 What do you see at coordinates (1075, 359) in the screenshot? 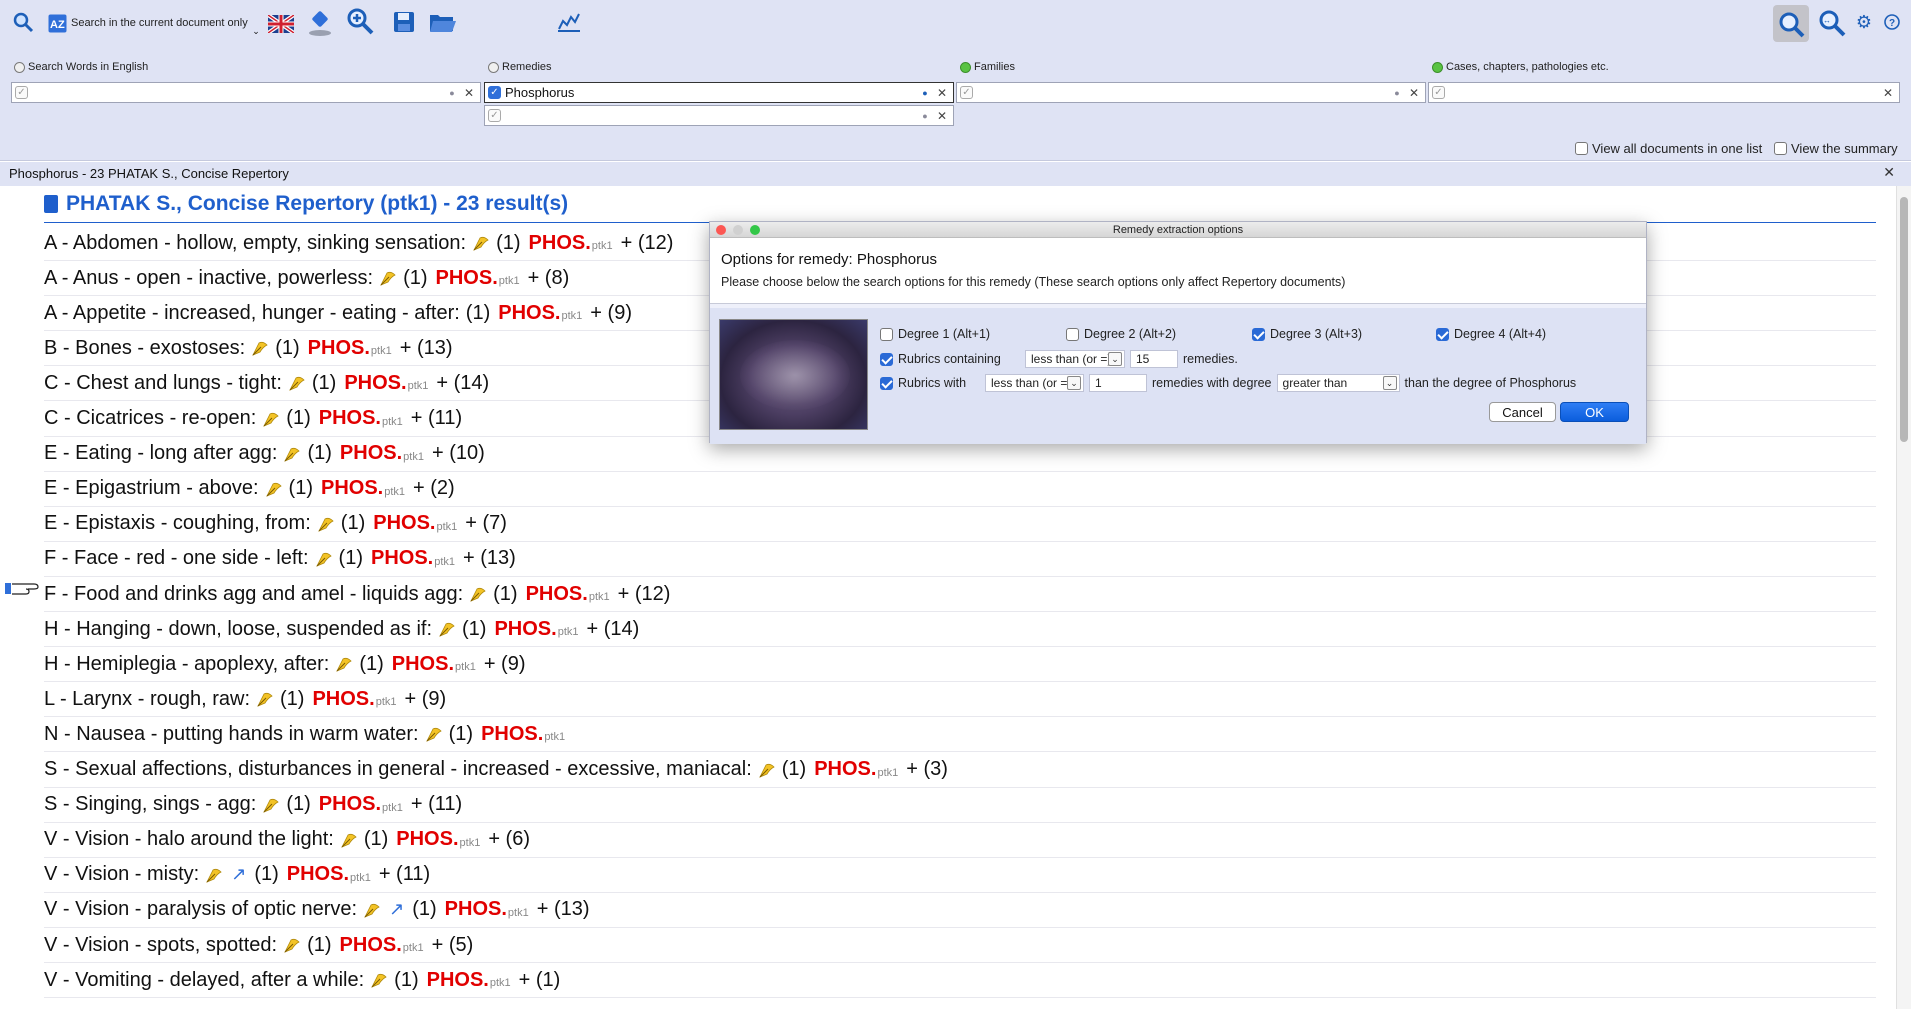
I see `count-comparator-select: less than (or =) ⌄` at bounding box center [1075, 359].